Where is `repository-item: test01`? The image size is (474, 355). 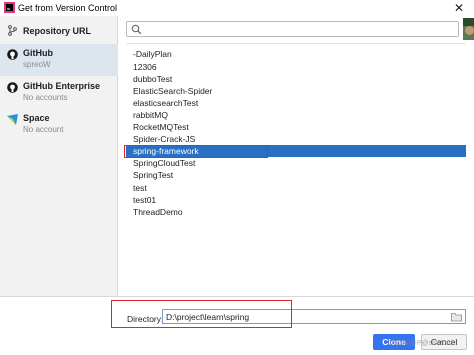
repository-item: test01 is located at coordinates (296, 200).